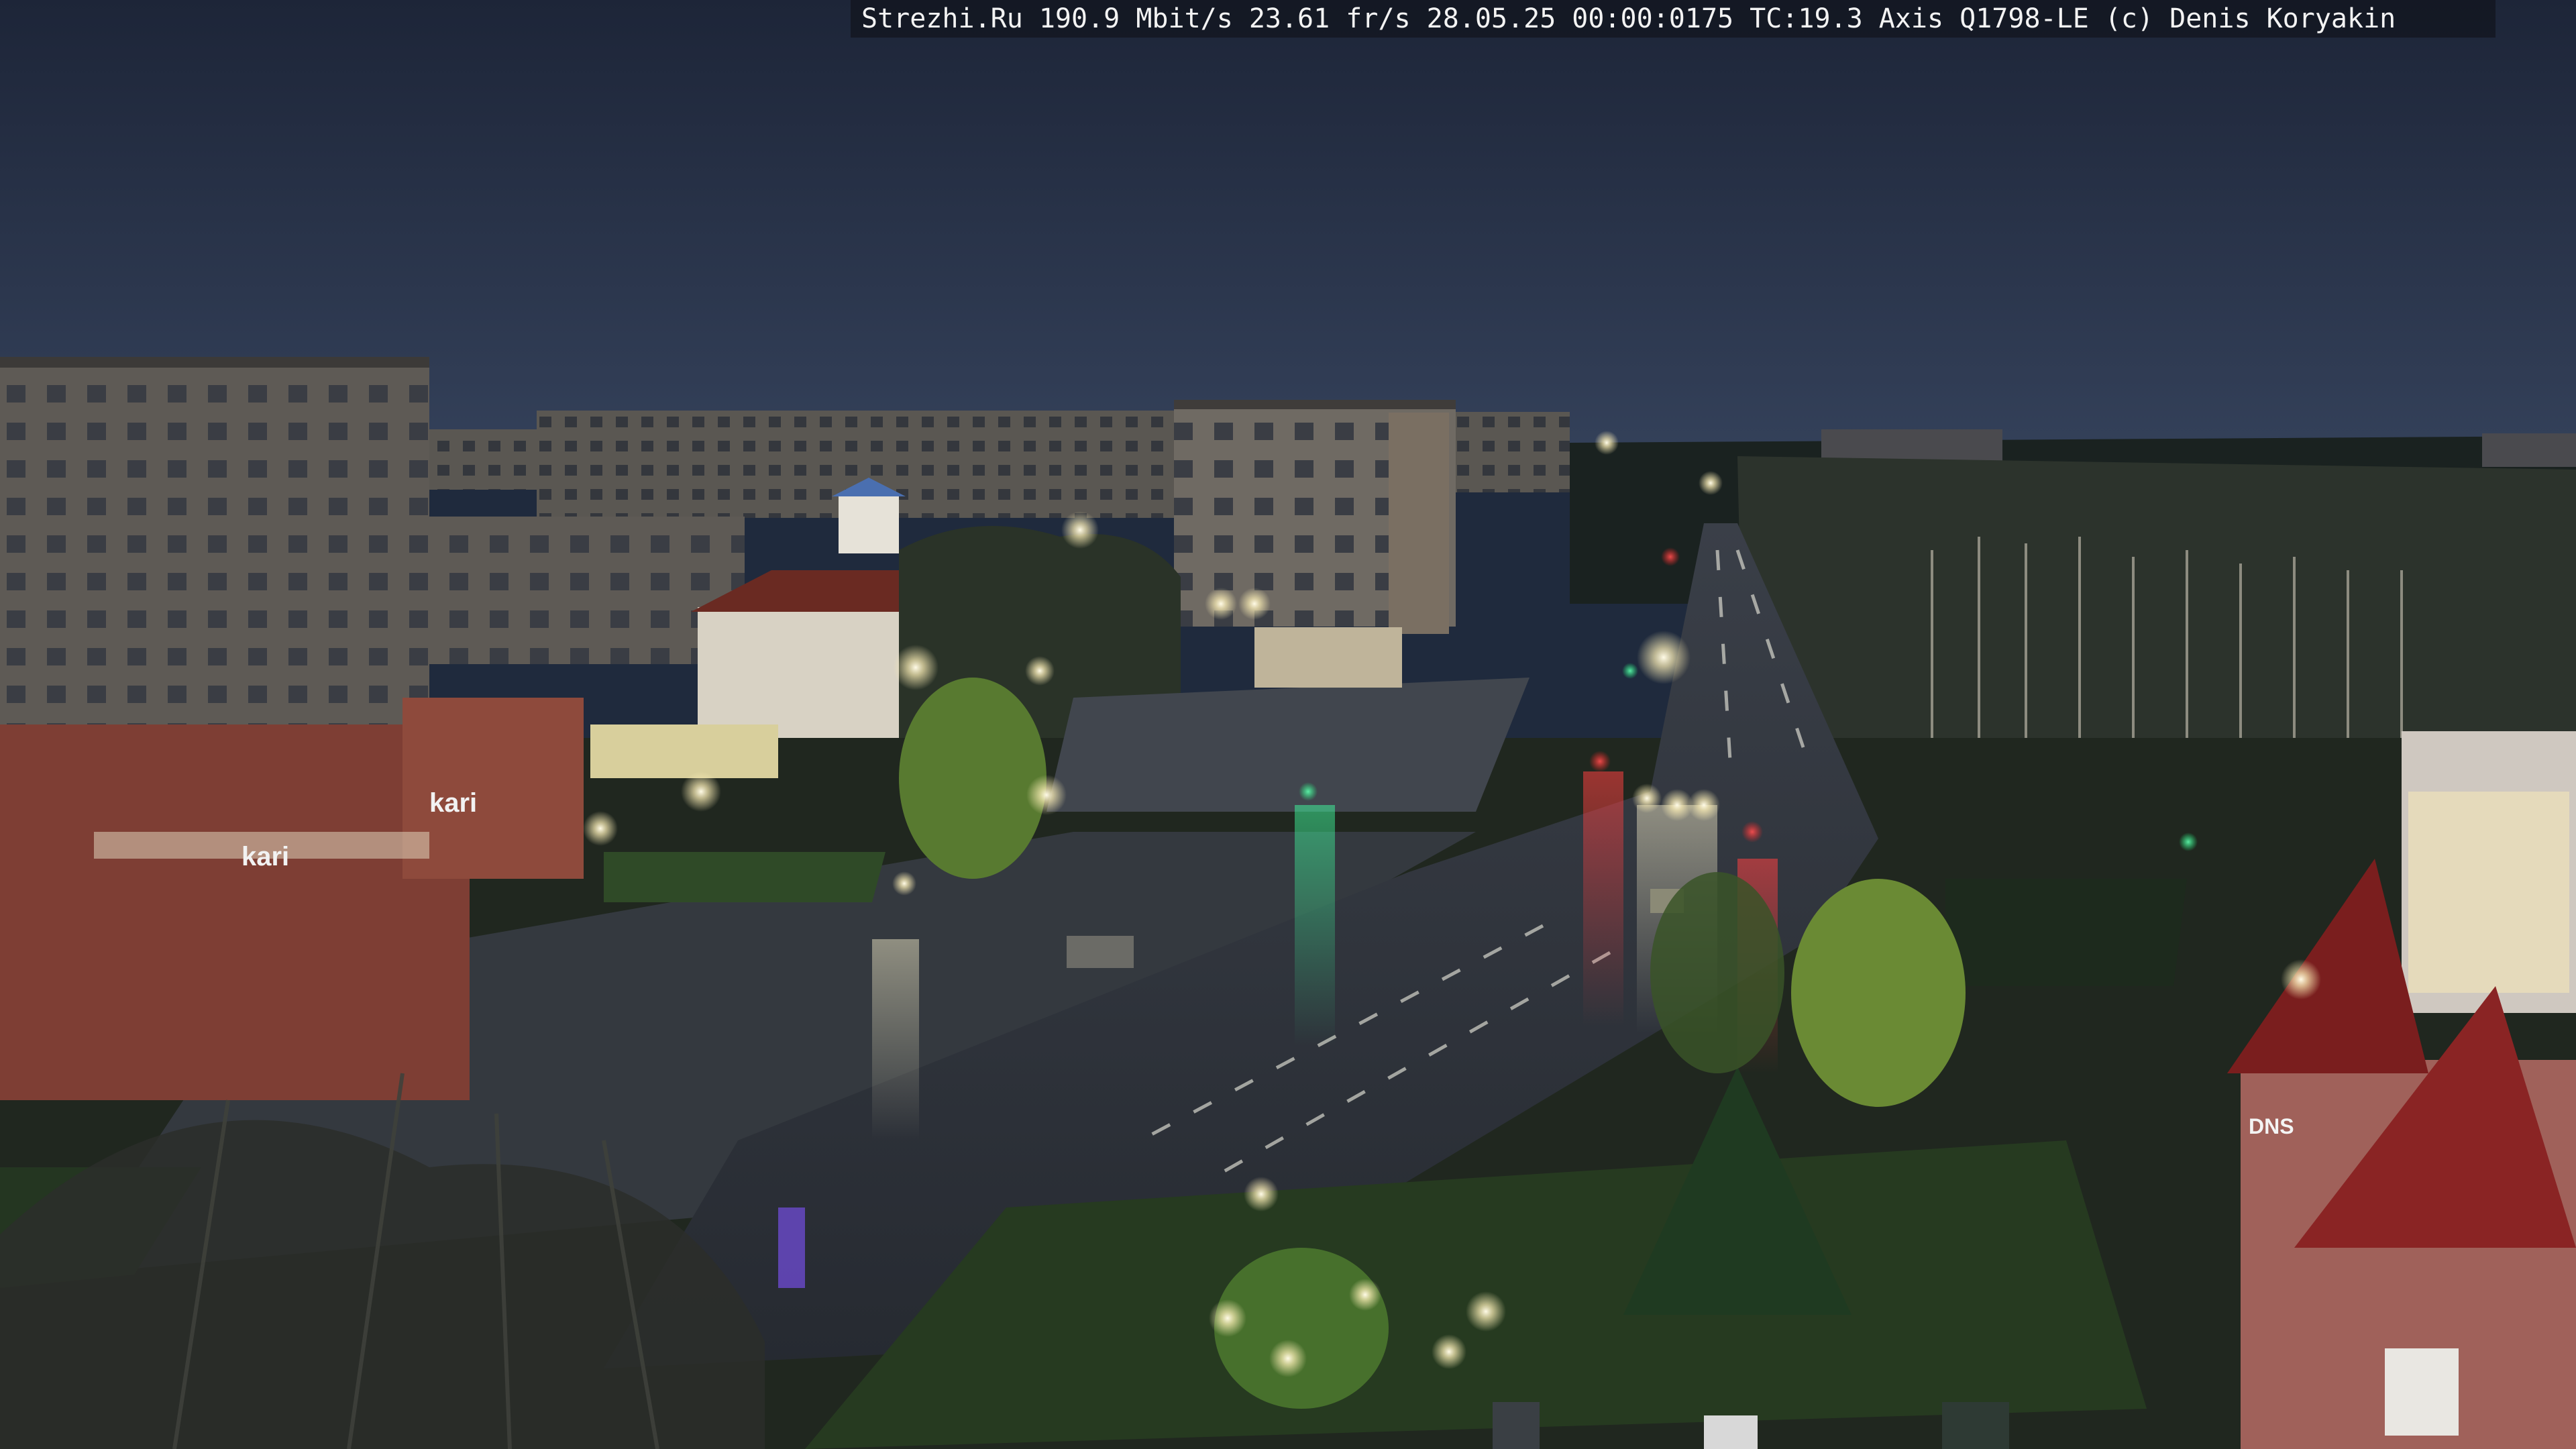 The width and height of the screenshot is (2576, 1449). Describe the element at coordinates (2250, 18) in the screenshot. I see `overlay-copyright: (c) Denis Koryakin` at that location.